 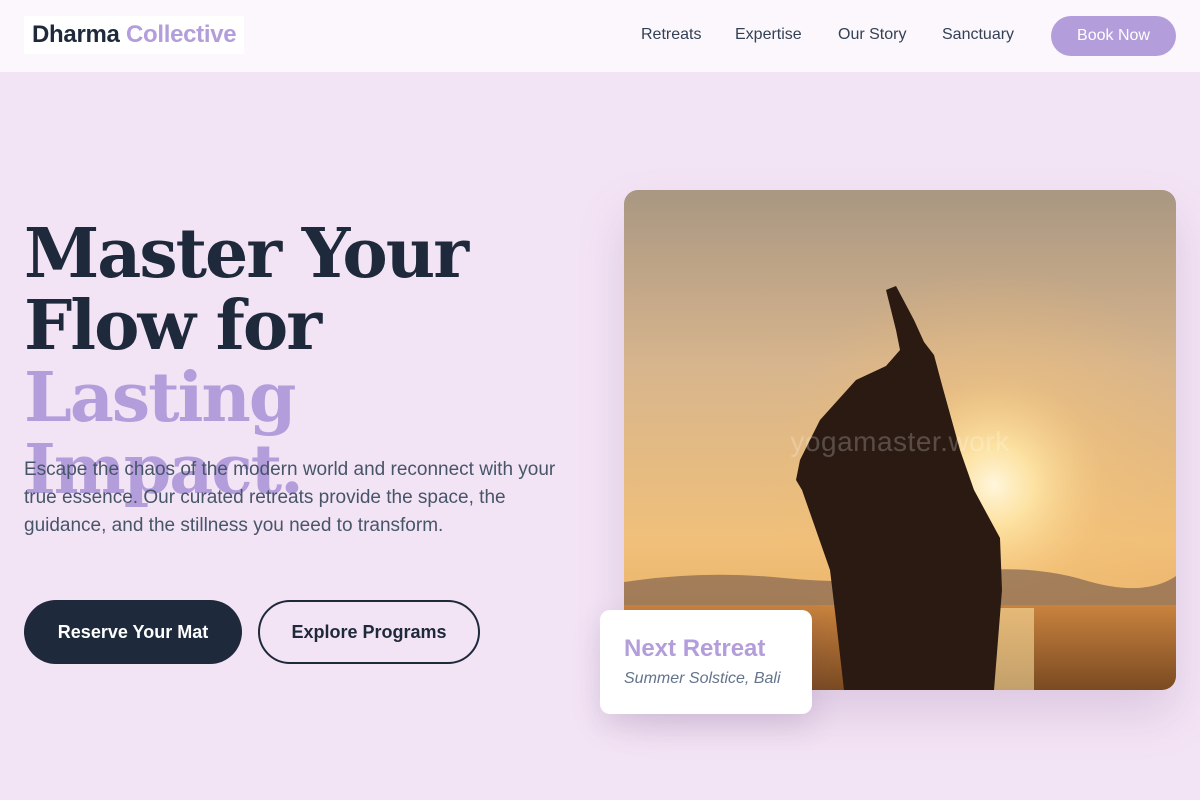 I want to click on reserve-mat-button: Reserve Your Mat, so click(x=133, y=632).